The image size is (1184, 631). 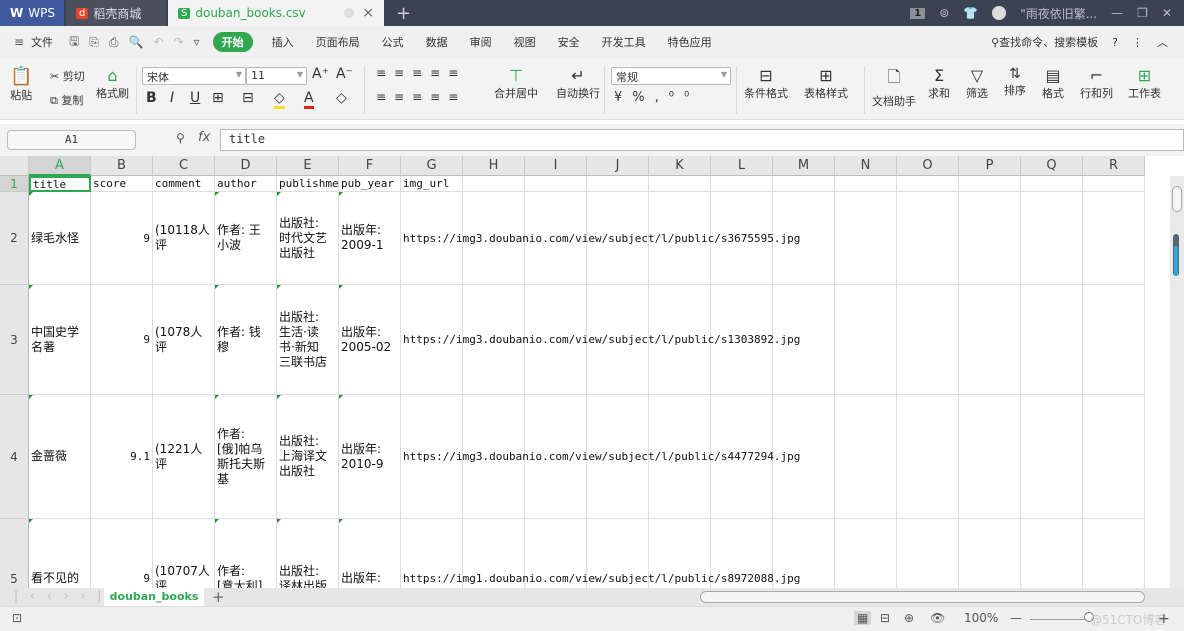 What do you see at coordinates (308, 238) in the screenshot?
I see `table-cell: 出版社: 时代文艺 出版社` at bounding box center [308, 238].